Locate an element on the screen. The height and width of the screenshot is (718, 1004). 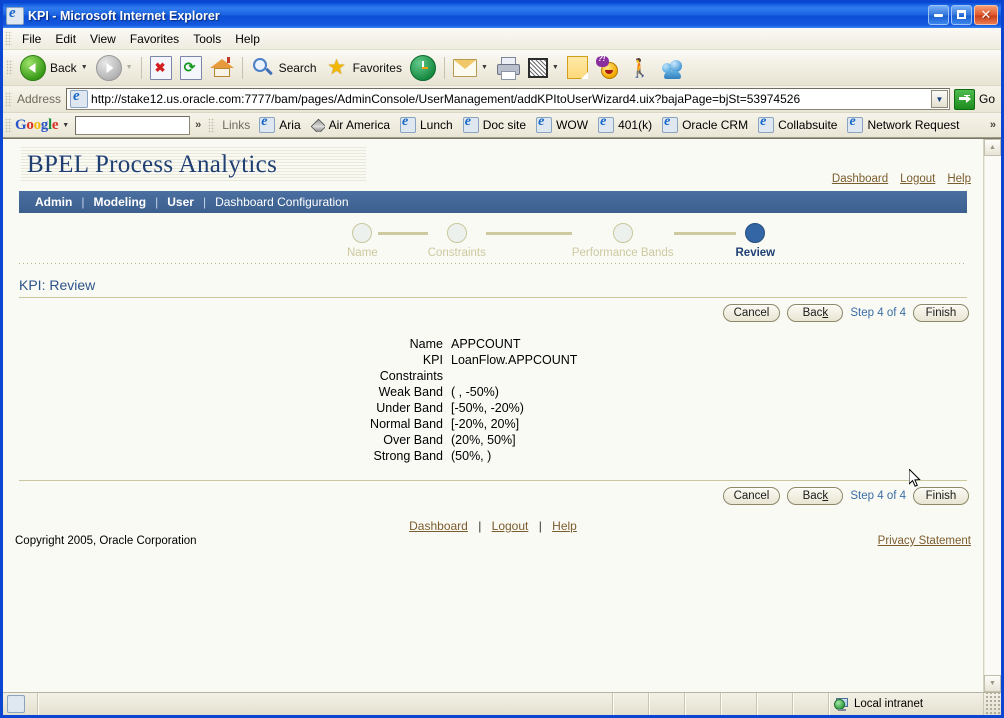
resize-grip-icon is located at coordinates (992, 704).